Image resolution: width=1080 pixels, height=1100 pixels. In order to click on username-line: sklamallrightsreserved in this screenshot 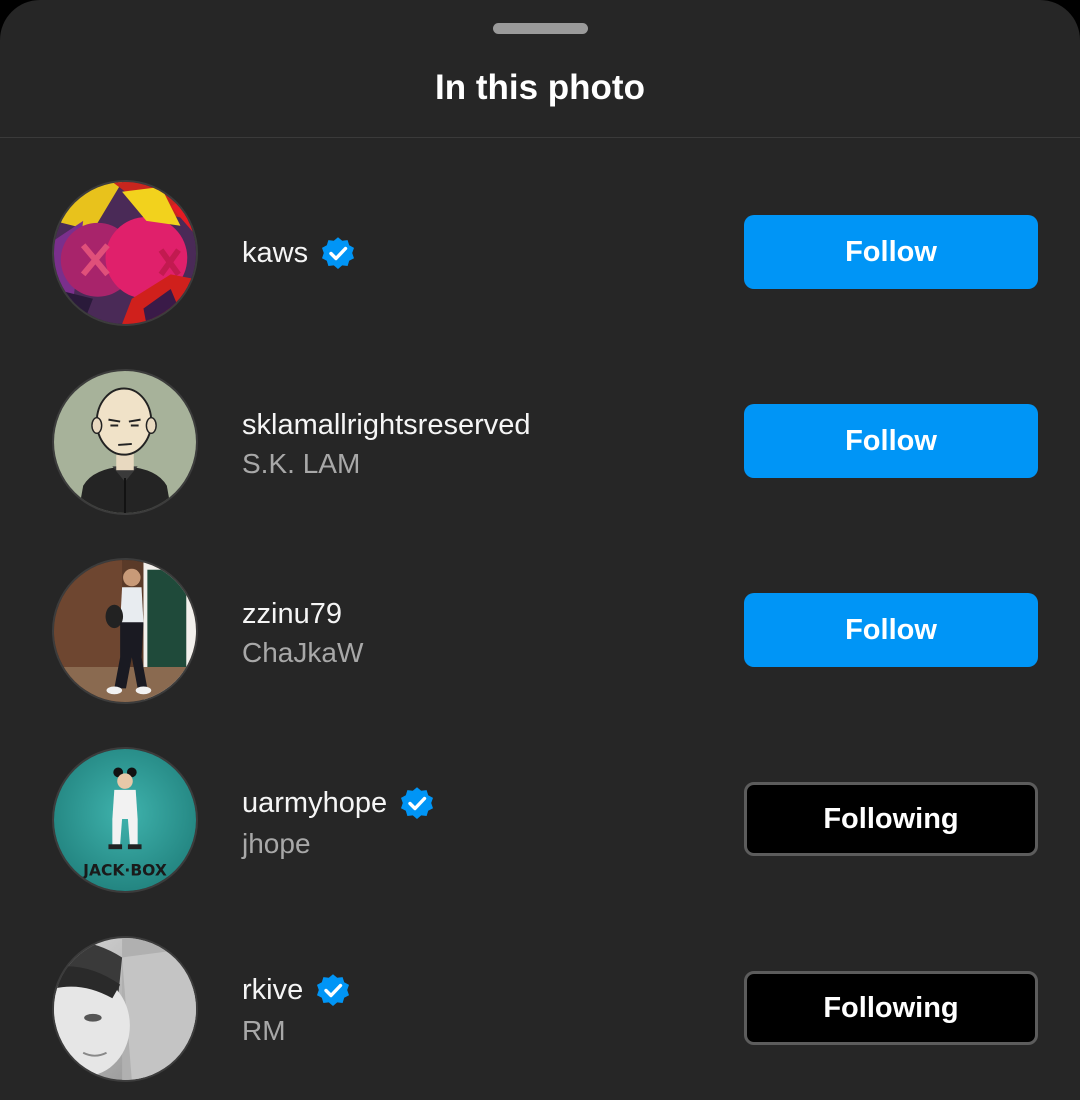, I will do `click(386, 425)`.